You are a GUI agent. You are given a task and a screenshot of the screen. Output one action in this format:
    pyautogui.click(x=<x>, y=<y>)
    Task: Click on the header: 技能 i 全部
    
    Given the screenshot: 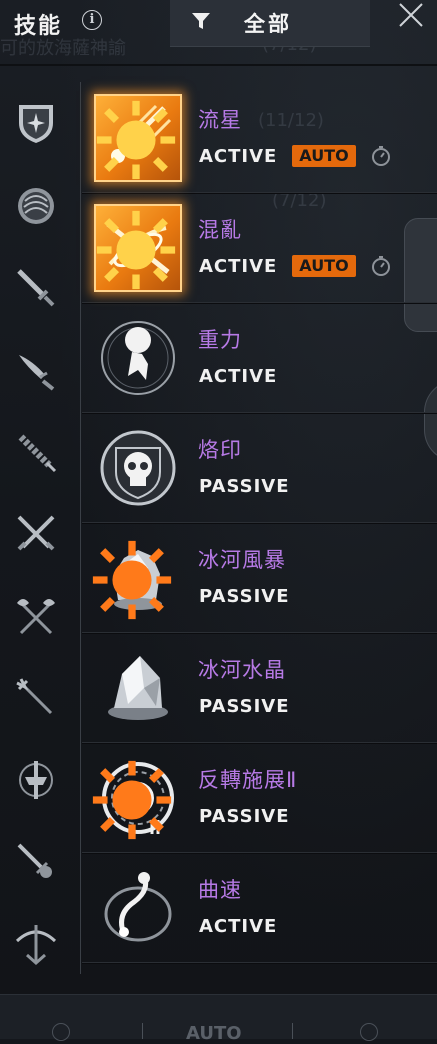 What is the action you would take?
    pyautogui.click(x=218, y=33)
    